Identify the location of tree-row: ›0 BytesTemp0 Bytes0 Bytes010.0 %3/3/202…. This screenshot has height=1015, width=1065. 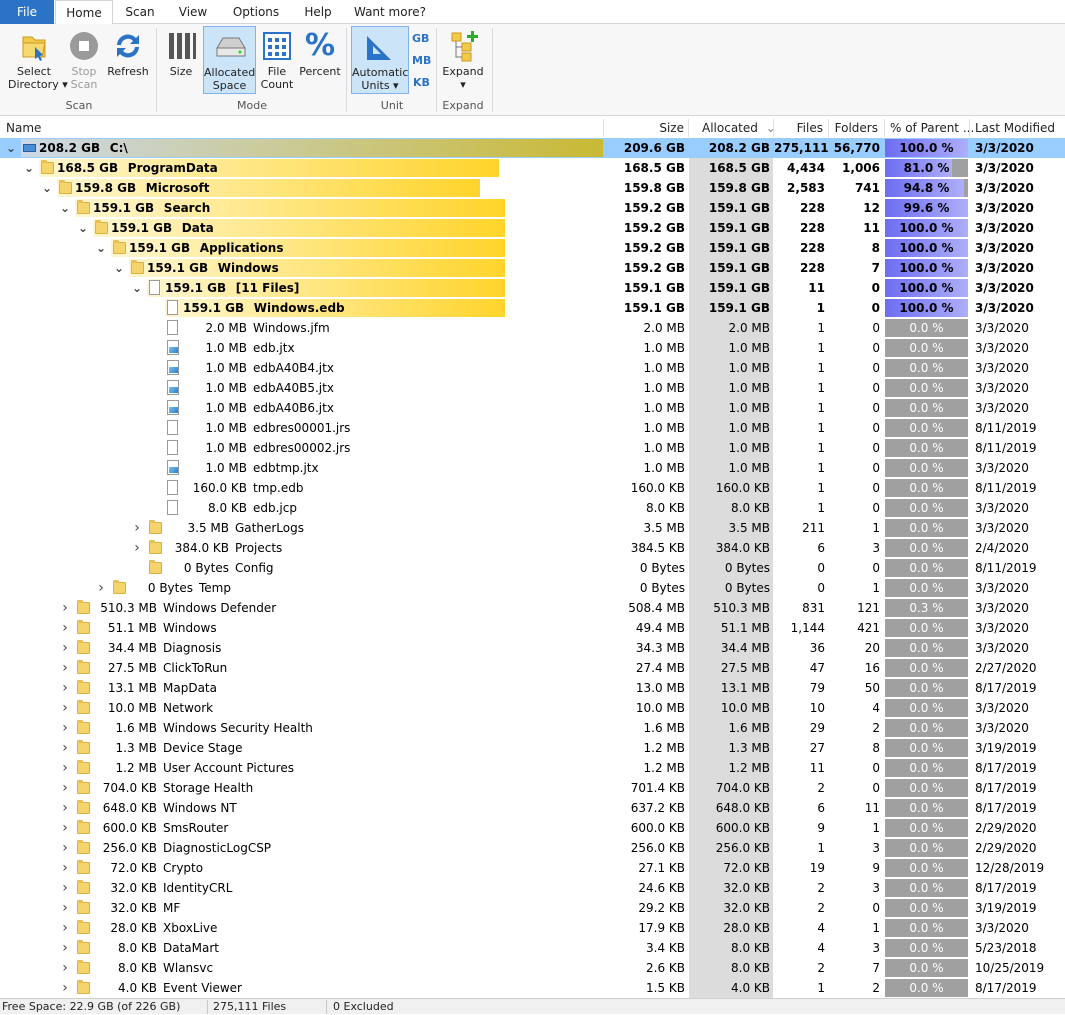
(532, 588).